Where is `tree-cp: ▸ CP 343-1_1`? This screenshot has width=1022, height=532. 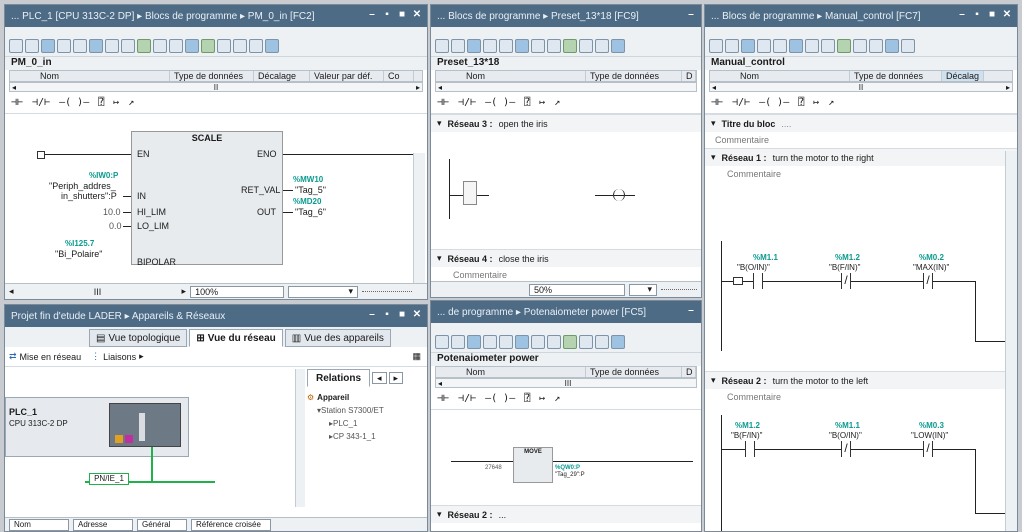
tree-cp: ▸ CP 343-1_1 is located at coordinates (366, 436).